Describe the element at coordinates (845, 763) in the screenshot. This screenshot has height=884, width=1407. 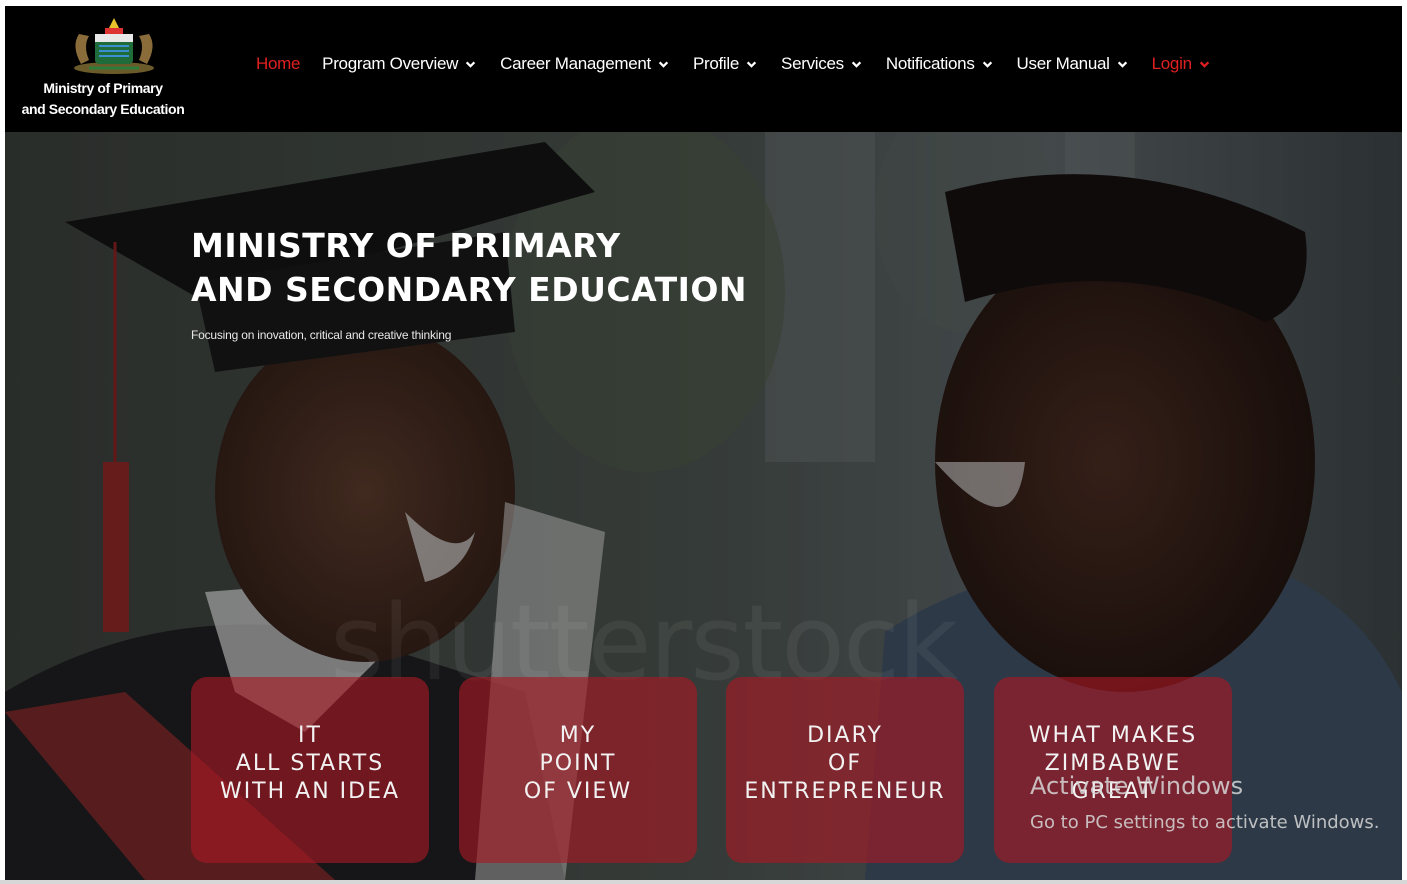
I see `feature-card-text: DIARY OF ENTREPRENEUR` at that location.